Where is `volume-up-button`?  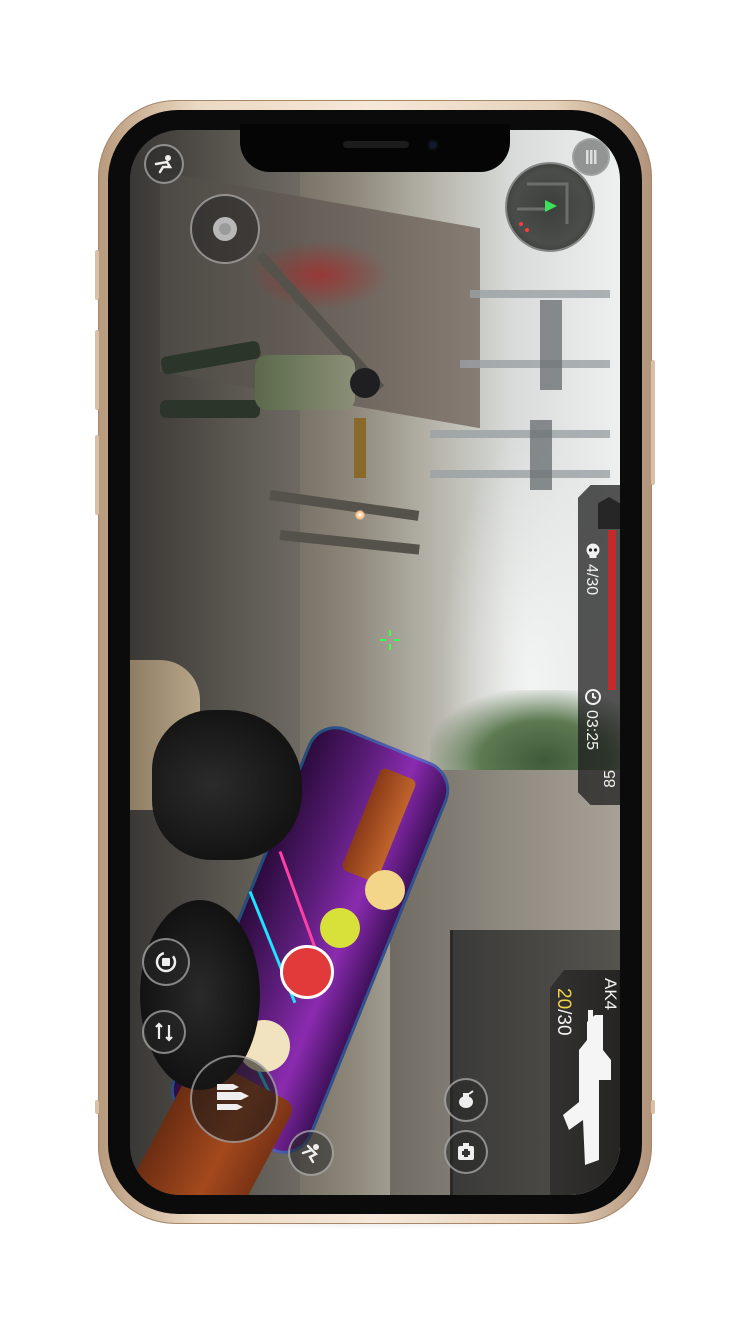 volume-up-button is located at coordinates (97, 370).